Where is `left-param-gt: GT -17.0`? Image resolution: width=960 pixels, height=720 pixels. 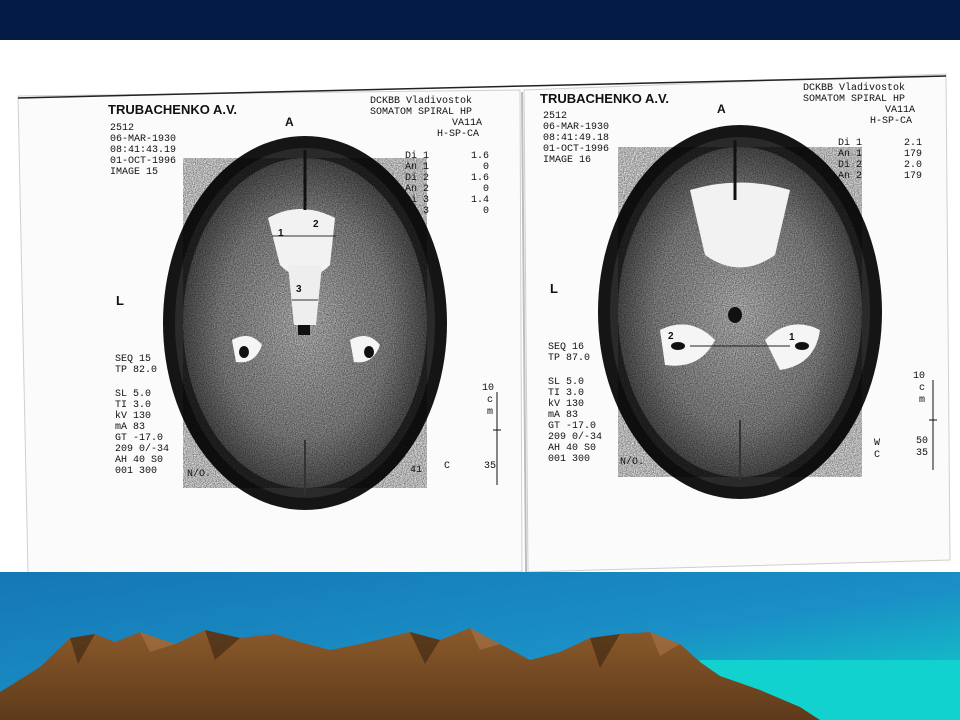 left-param-gt: GT -17.0 is located at coordinates (139, 438).